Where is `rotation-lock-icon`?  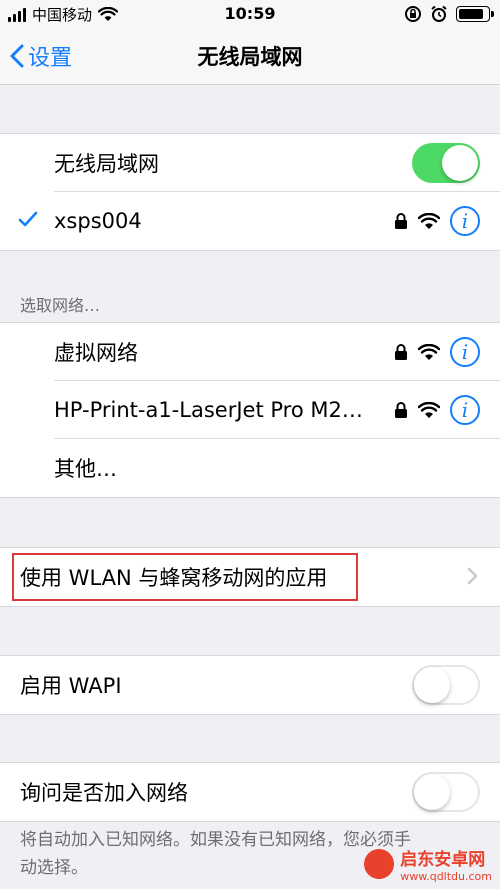 rotation-lock-icon is located at coordinates (413, 14).